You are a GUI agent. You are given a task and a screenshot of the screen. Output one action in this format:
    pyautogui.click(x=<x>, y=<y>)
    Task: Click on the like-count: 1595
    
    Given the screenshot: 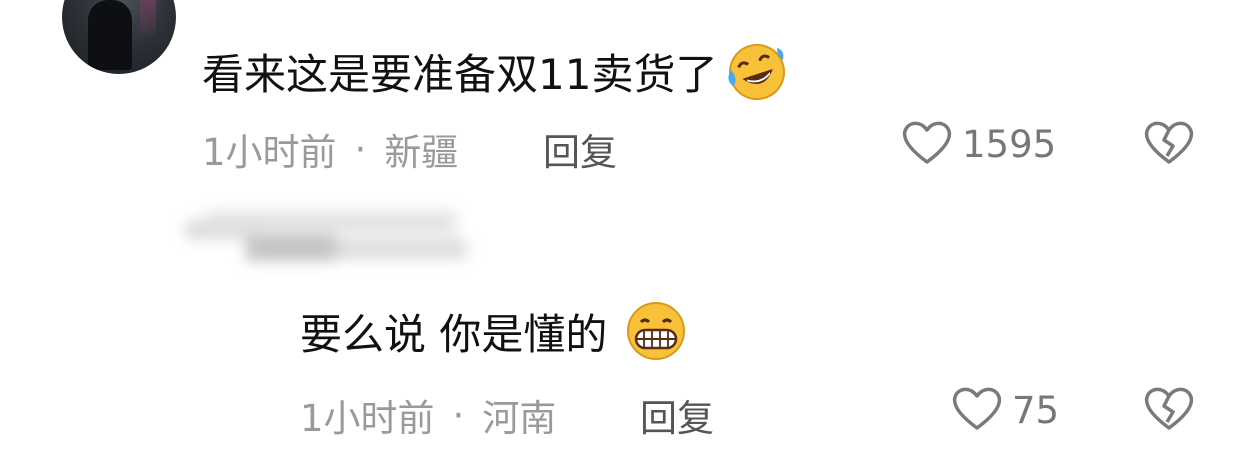 What is the action you would take?
    pyautogui.click(x=1009, y=144)
    